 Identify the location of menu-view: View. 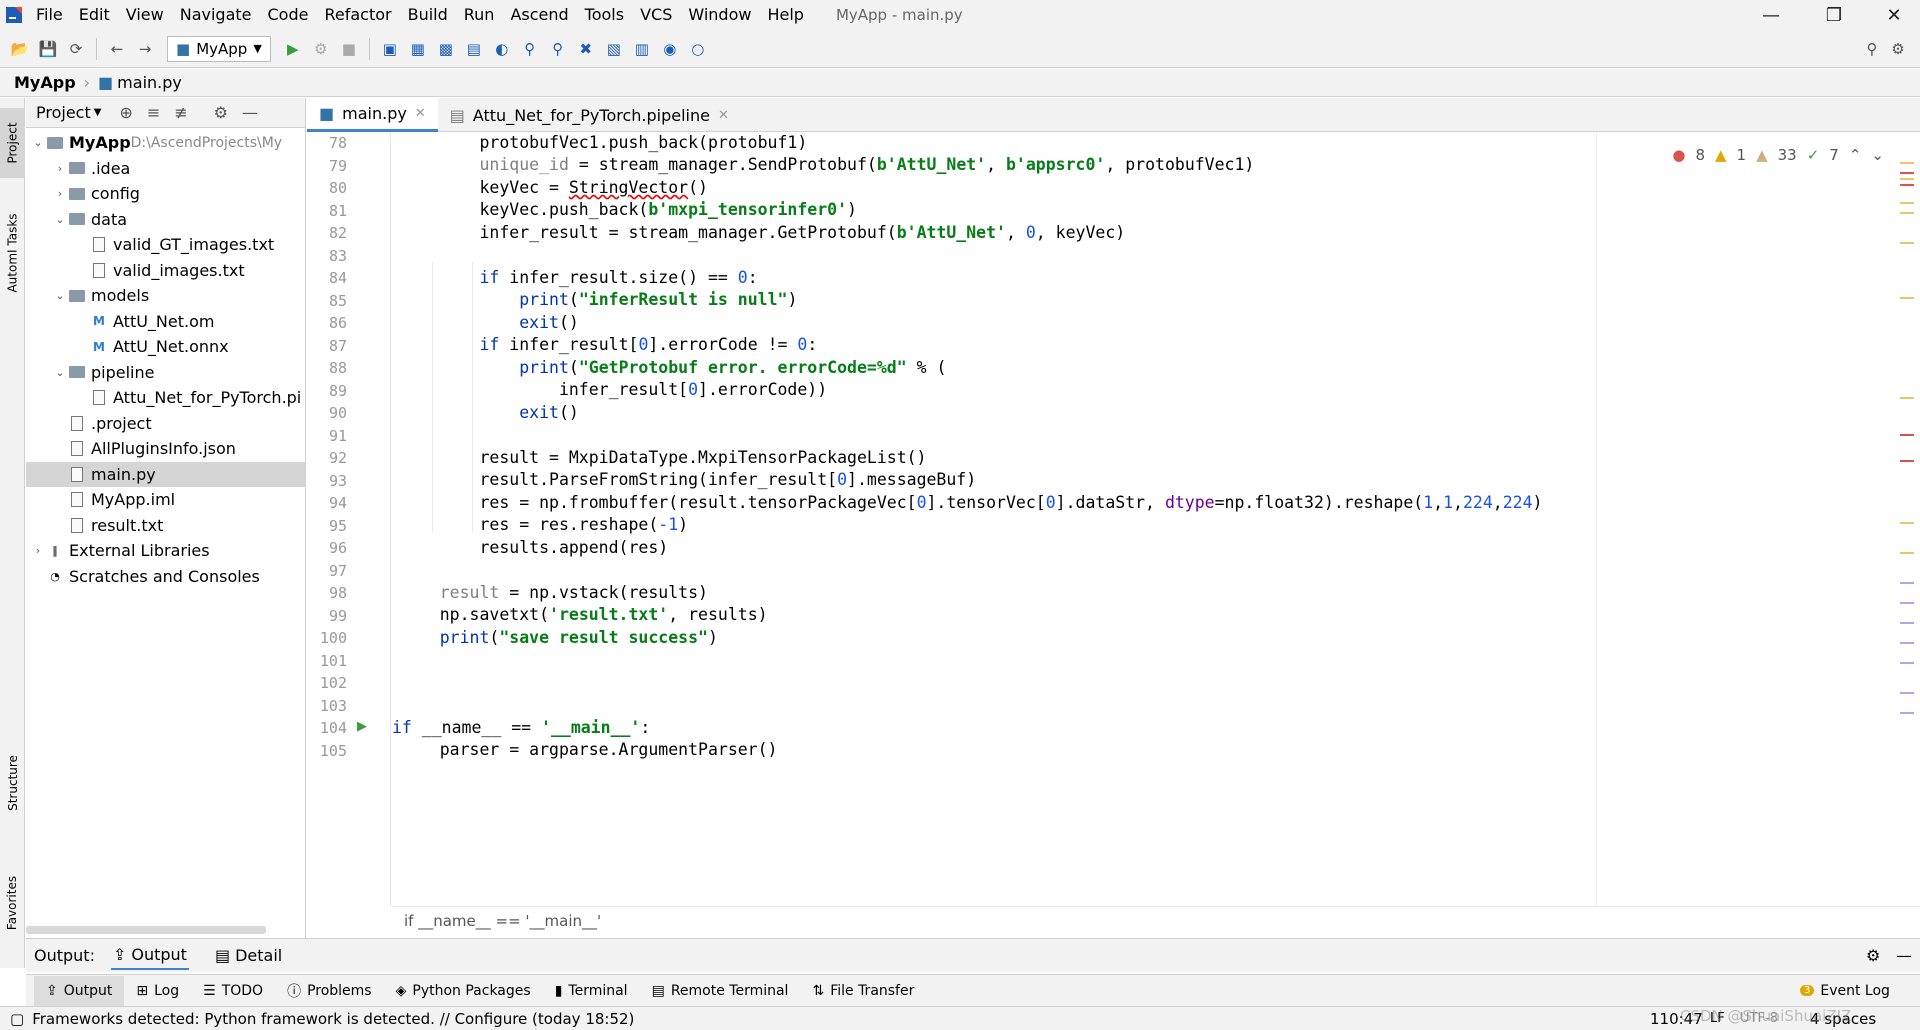
(145, 15).